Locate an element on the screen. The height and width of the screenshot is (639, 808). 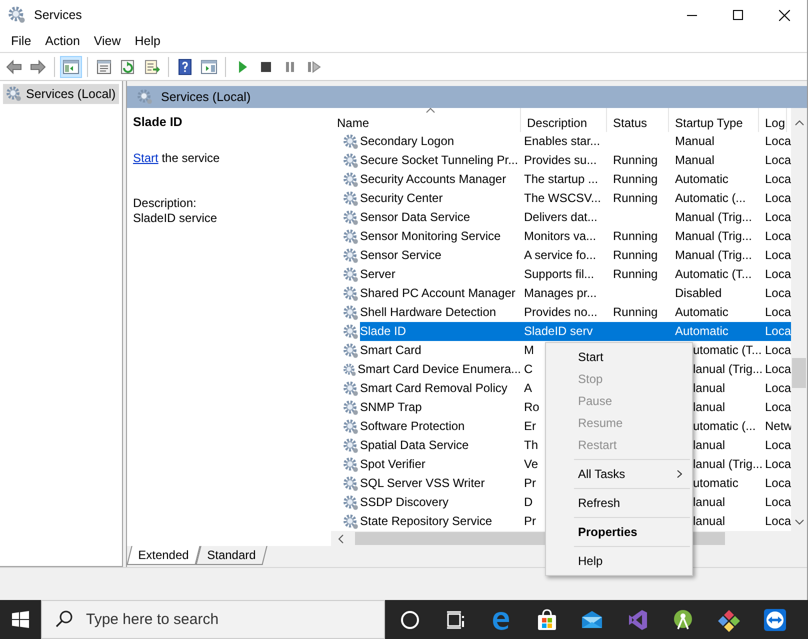
table-cell: utomatic is located at coordinates (715, 483).